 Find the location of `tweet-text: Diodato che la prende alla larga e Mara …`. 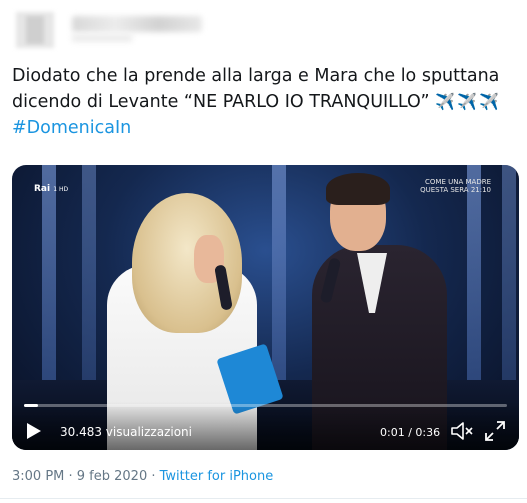

tweet-text: Diodato che la prende alla larga e Mara … is located at coordinates (264, 102).